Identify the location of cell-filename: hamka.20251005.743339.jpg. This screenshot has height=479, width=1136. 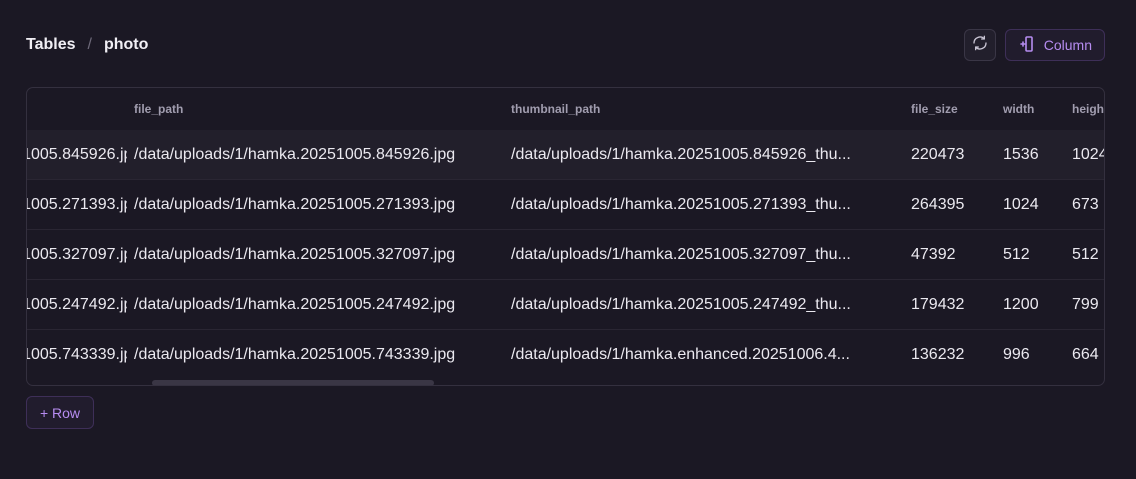
(77, 355).